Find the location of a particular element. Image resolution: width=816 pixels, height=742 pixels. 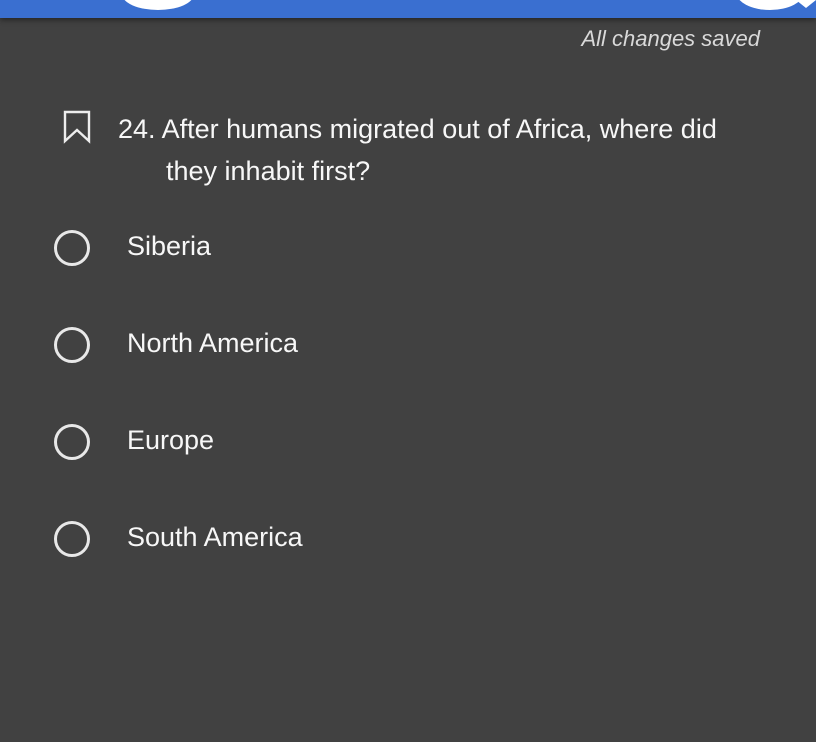

answer-option-label: North America is located at coordinates (213, 343).